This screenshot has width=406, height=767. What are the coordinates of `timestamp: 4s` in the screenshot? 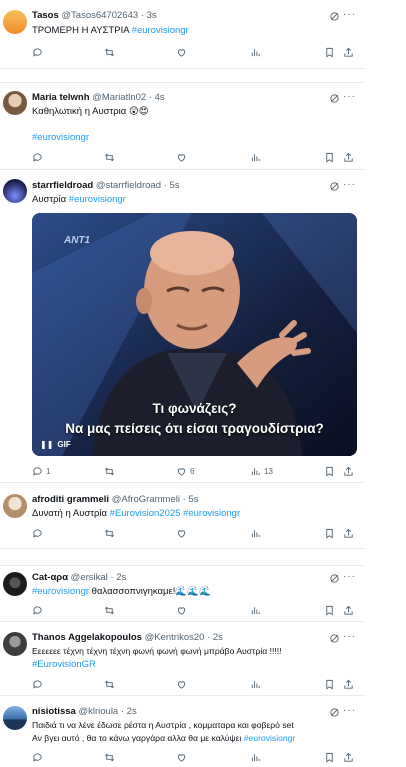 It's located at (160, 97).